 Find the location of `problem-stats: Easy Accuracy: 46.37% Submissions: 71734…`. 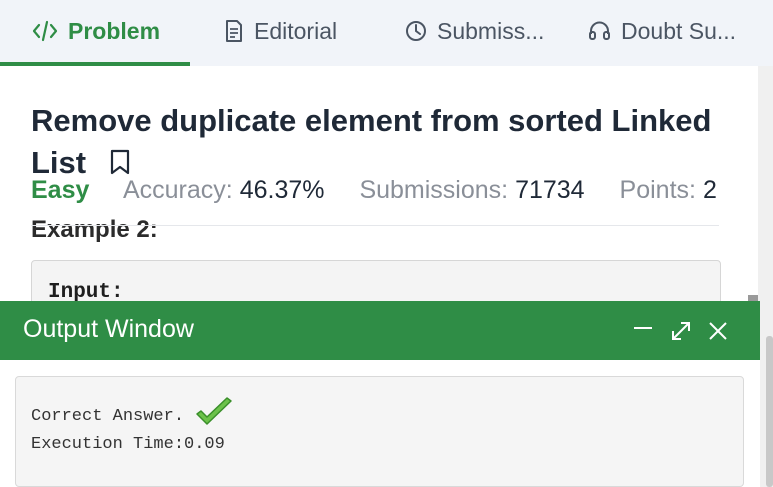

problem-stats: Easy Accuracy: 46.37% Submissions: 71734… is located at coordinates (388, 190).